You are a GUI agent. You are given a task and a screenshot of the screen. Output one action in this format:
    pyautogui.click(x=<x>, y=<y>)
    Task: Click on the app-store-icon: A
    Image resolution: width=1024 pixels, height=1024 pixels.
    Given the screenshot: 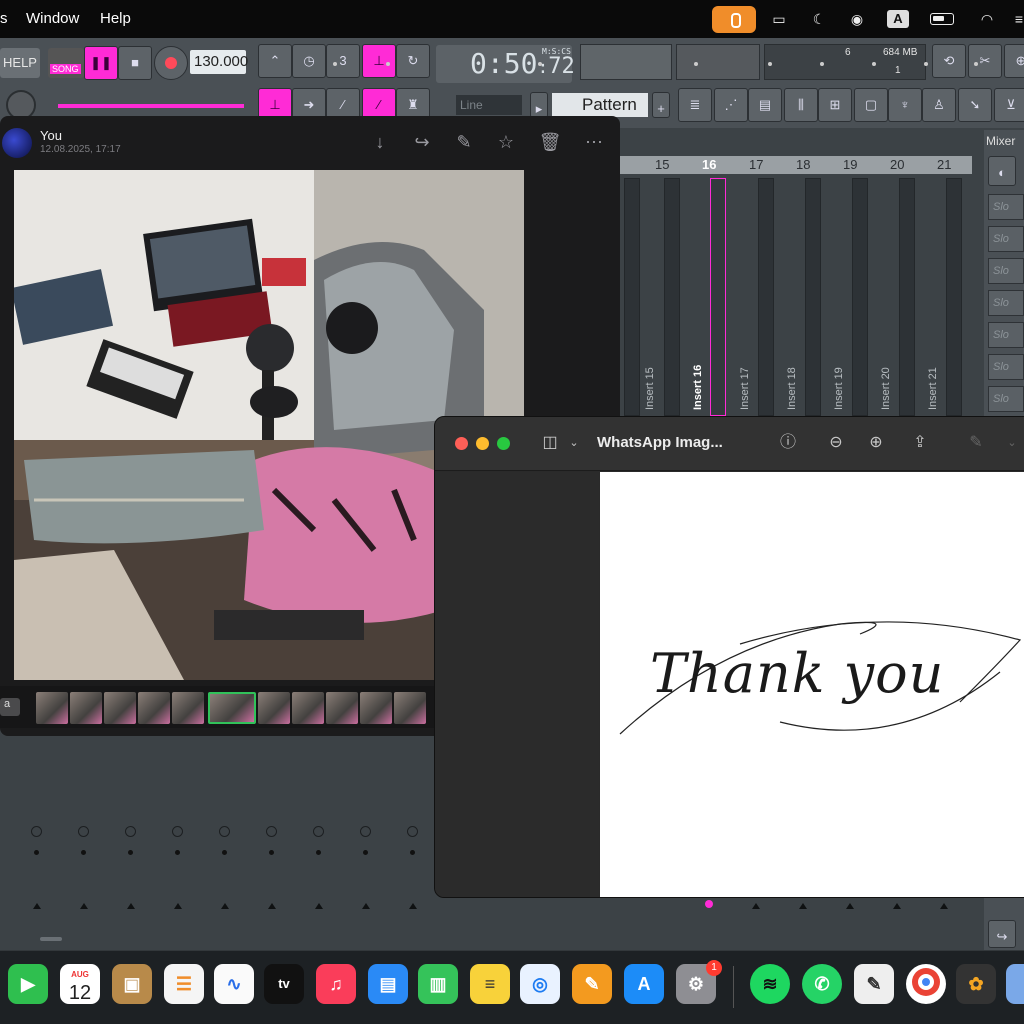 What is the action you would take?
    pyautogui.click(x=644, y=984)
    